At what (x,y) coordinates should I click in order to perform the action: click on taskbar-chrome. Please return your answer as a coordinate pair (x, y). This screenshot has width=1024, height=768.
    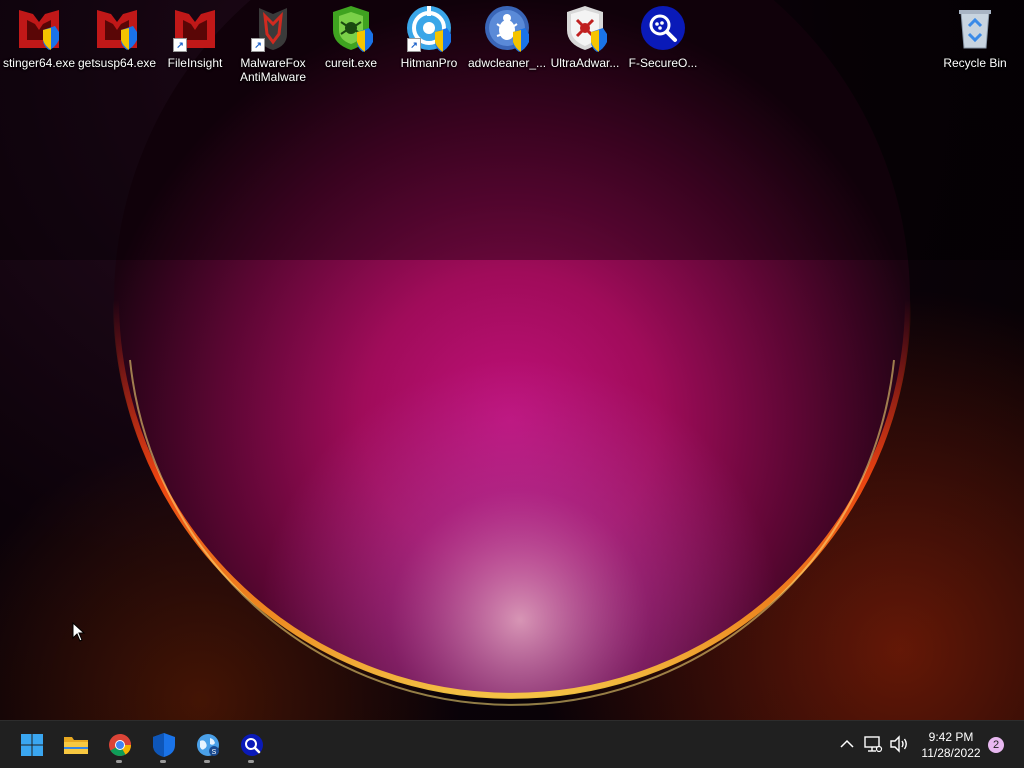
    Looking at the image, I should click on (120, 745).